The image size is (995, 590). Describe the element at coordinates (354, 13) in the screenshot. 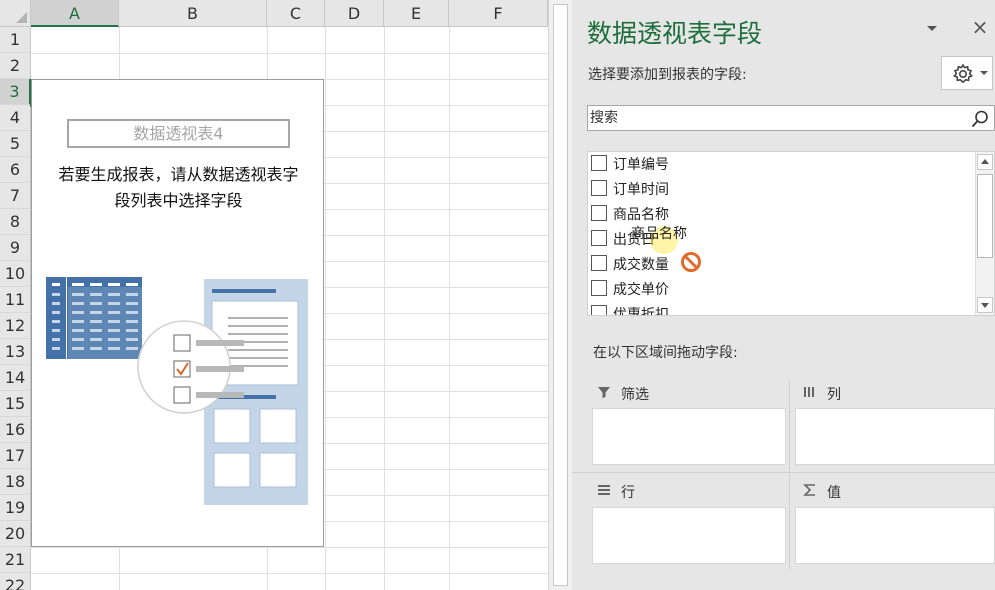

I see `column-header-d: D` at that location.